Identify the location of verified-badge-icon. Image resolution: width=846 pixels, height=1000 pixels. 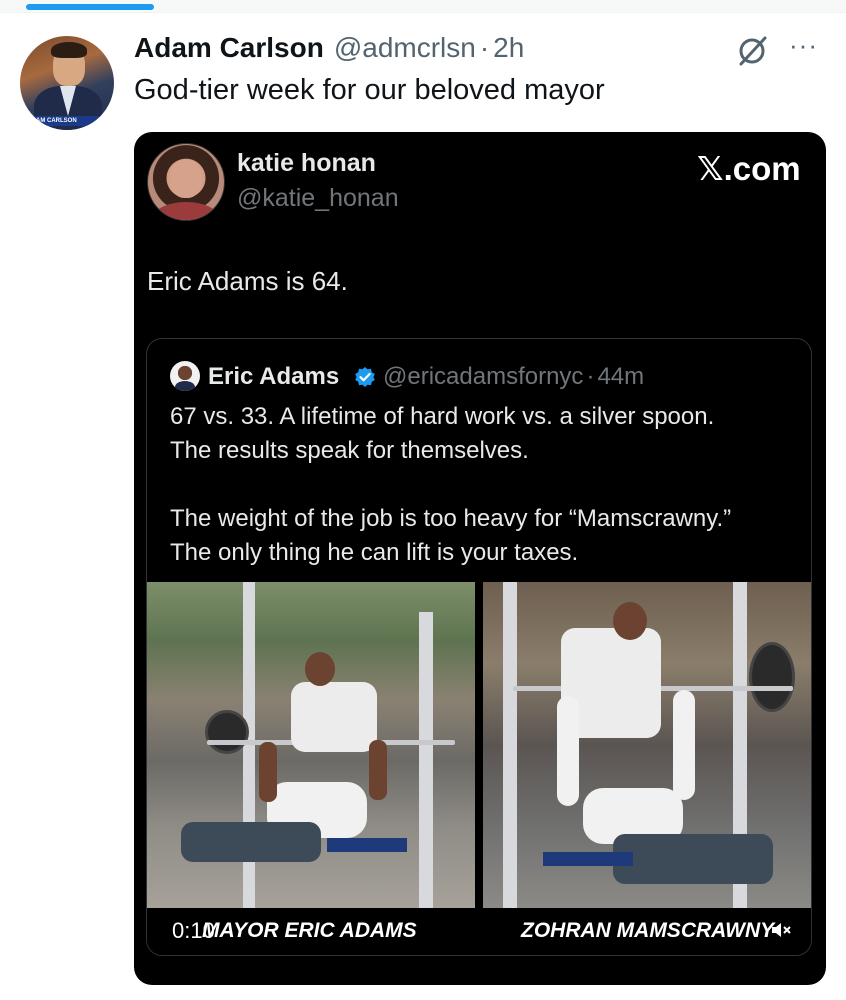
(365, 377).